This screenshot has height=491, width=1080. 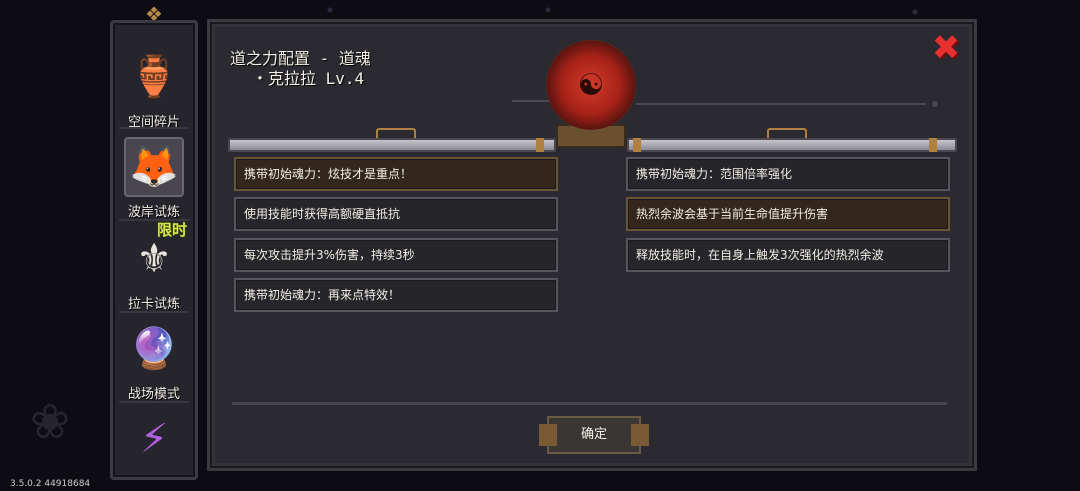 What do you see at coordinates (792, 140) in the screenshot?
I see `right-column-header-bar` at bounding box center [792, 140].